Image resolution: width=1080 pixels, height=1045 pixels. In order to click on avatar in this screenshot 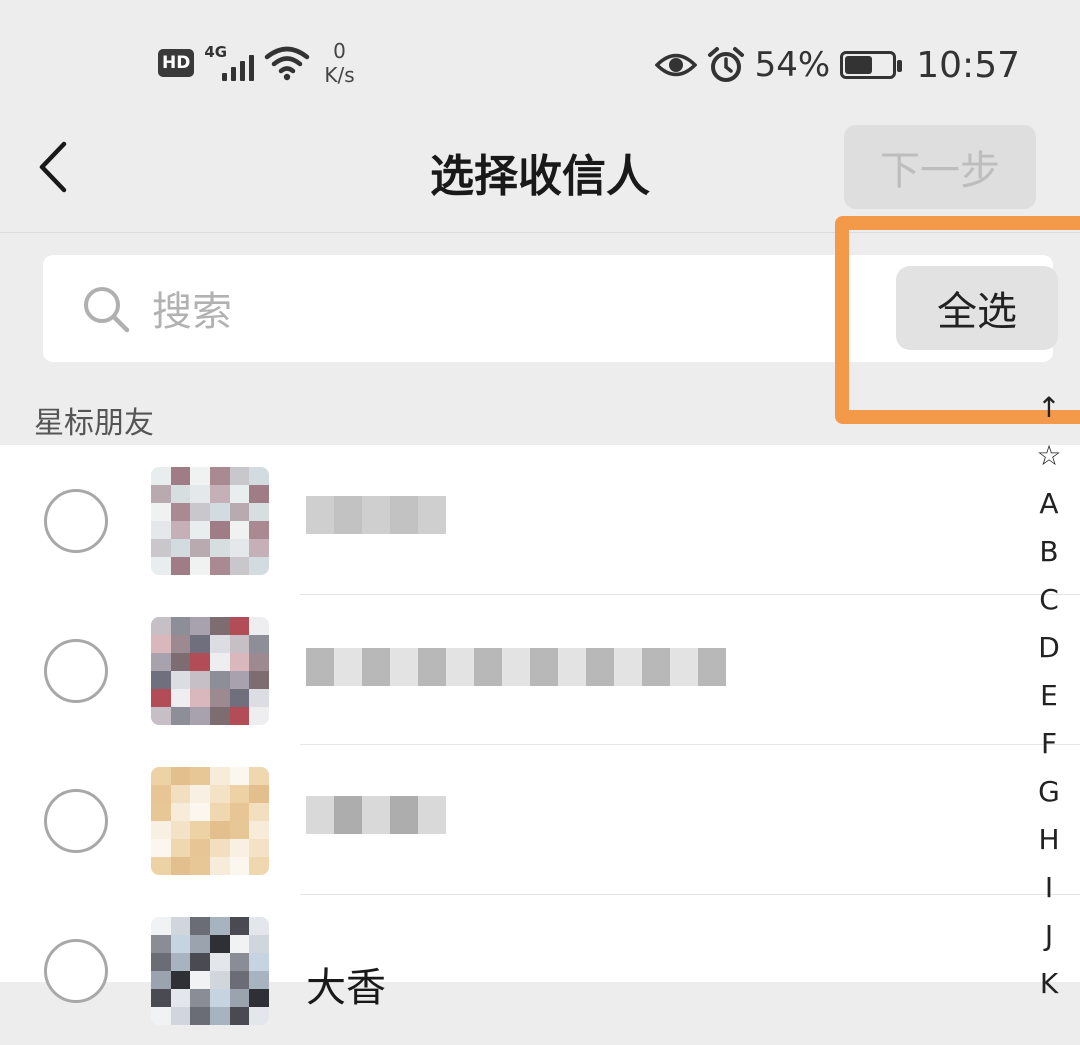, I will do `click(210, 521)`.